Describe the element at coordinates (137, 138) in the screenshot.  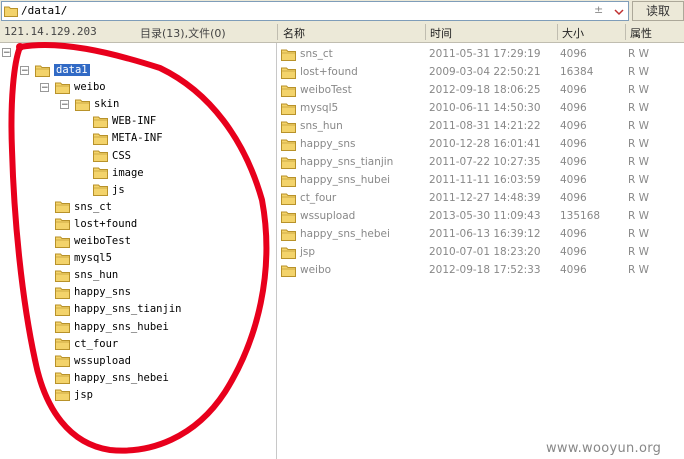
I see `tree-item-label: META-INF` at that location.